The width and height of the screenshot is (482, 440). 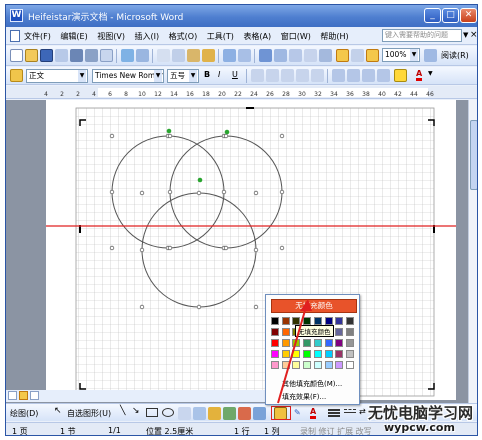 What do you see at coordinates (368, 75) in the screenshot?
I see `decrease-indent-icon` at bounding box center [368, 75].